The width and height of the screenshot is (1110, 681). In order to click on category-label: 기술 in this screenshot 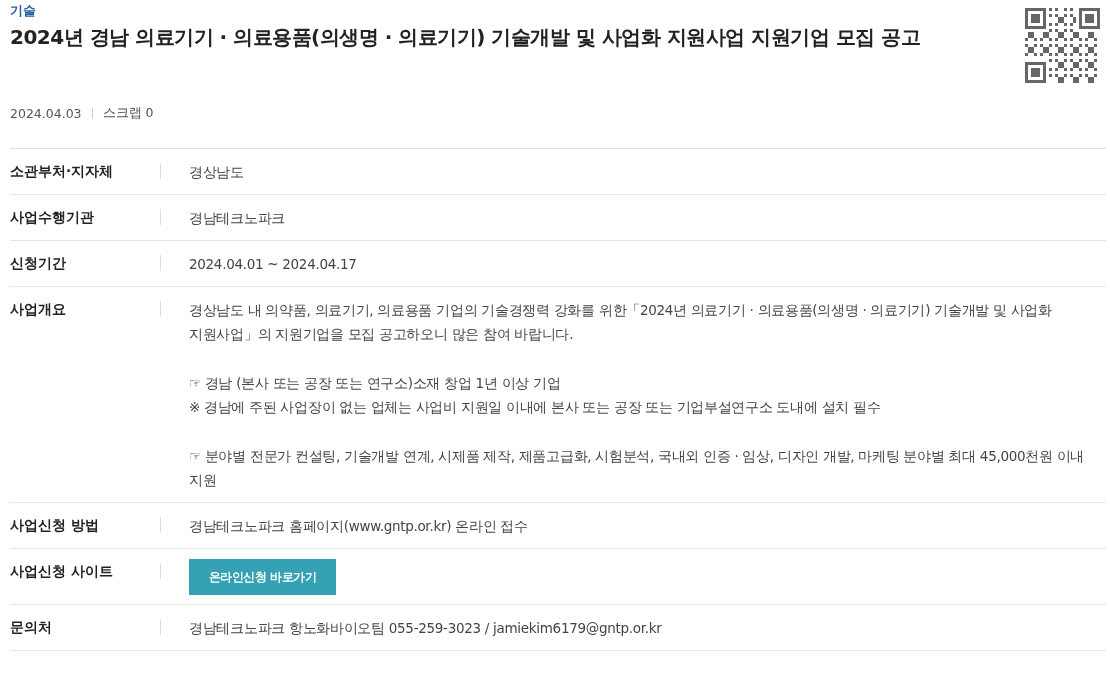, I will do `click(23, 11)`.